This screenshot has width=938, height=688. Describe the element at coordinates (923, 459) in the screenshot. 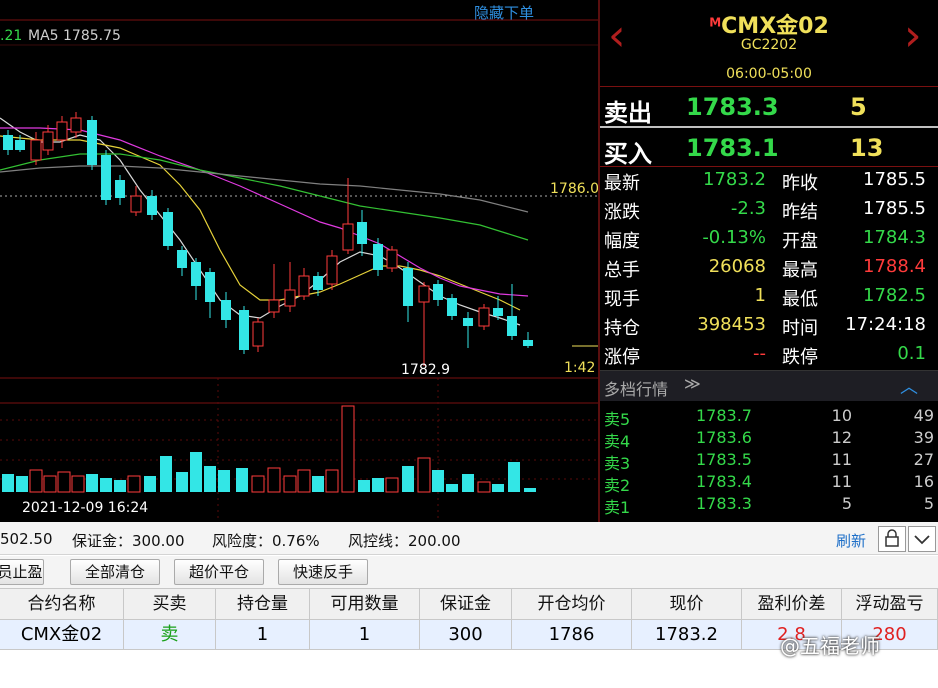

I see `depth-total: 27` at that location.